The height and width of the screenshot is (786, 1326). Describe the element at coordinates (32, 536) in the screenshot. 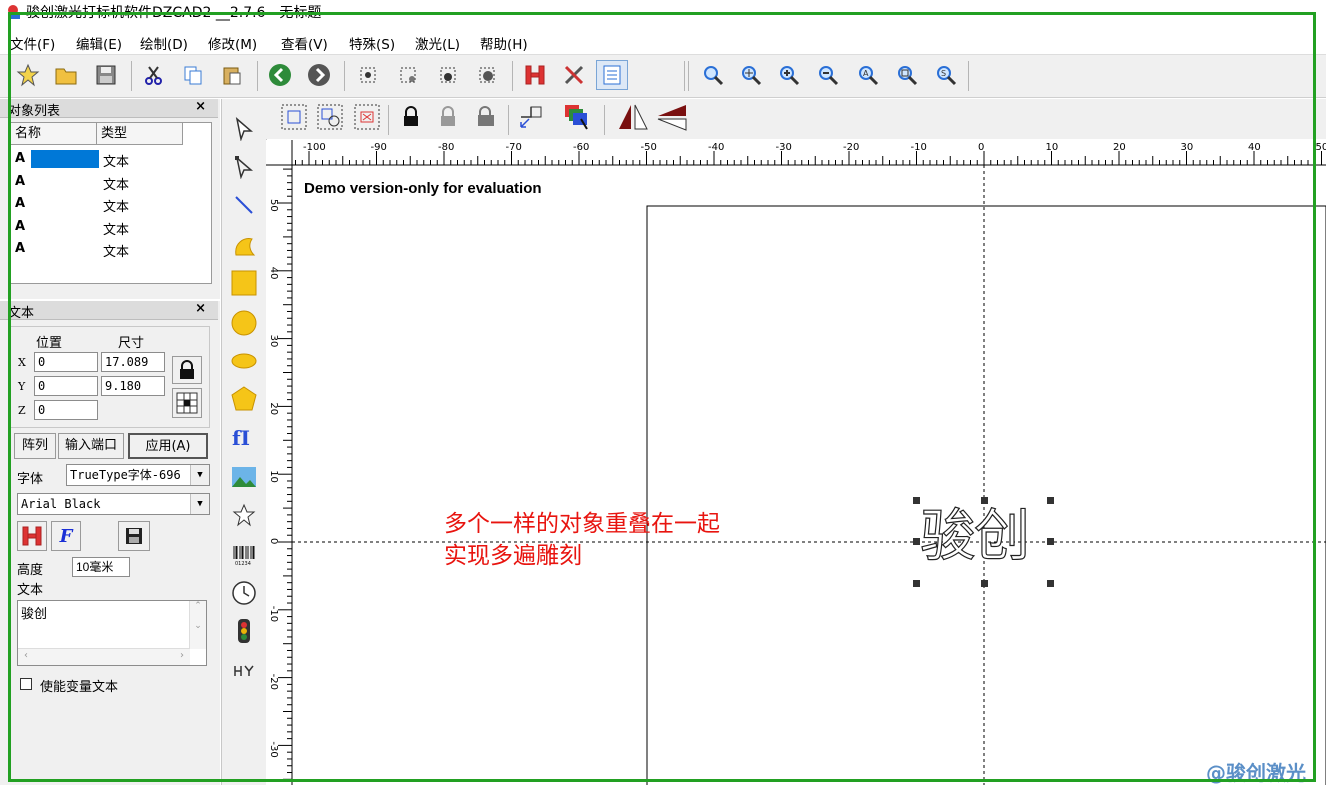

I see `text-hatch-button` at that location.